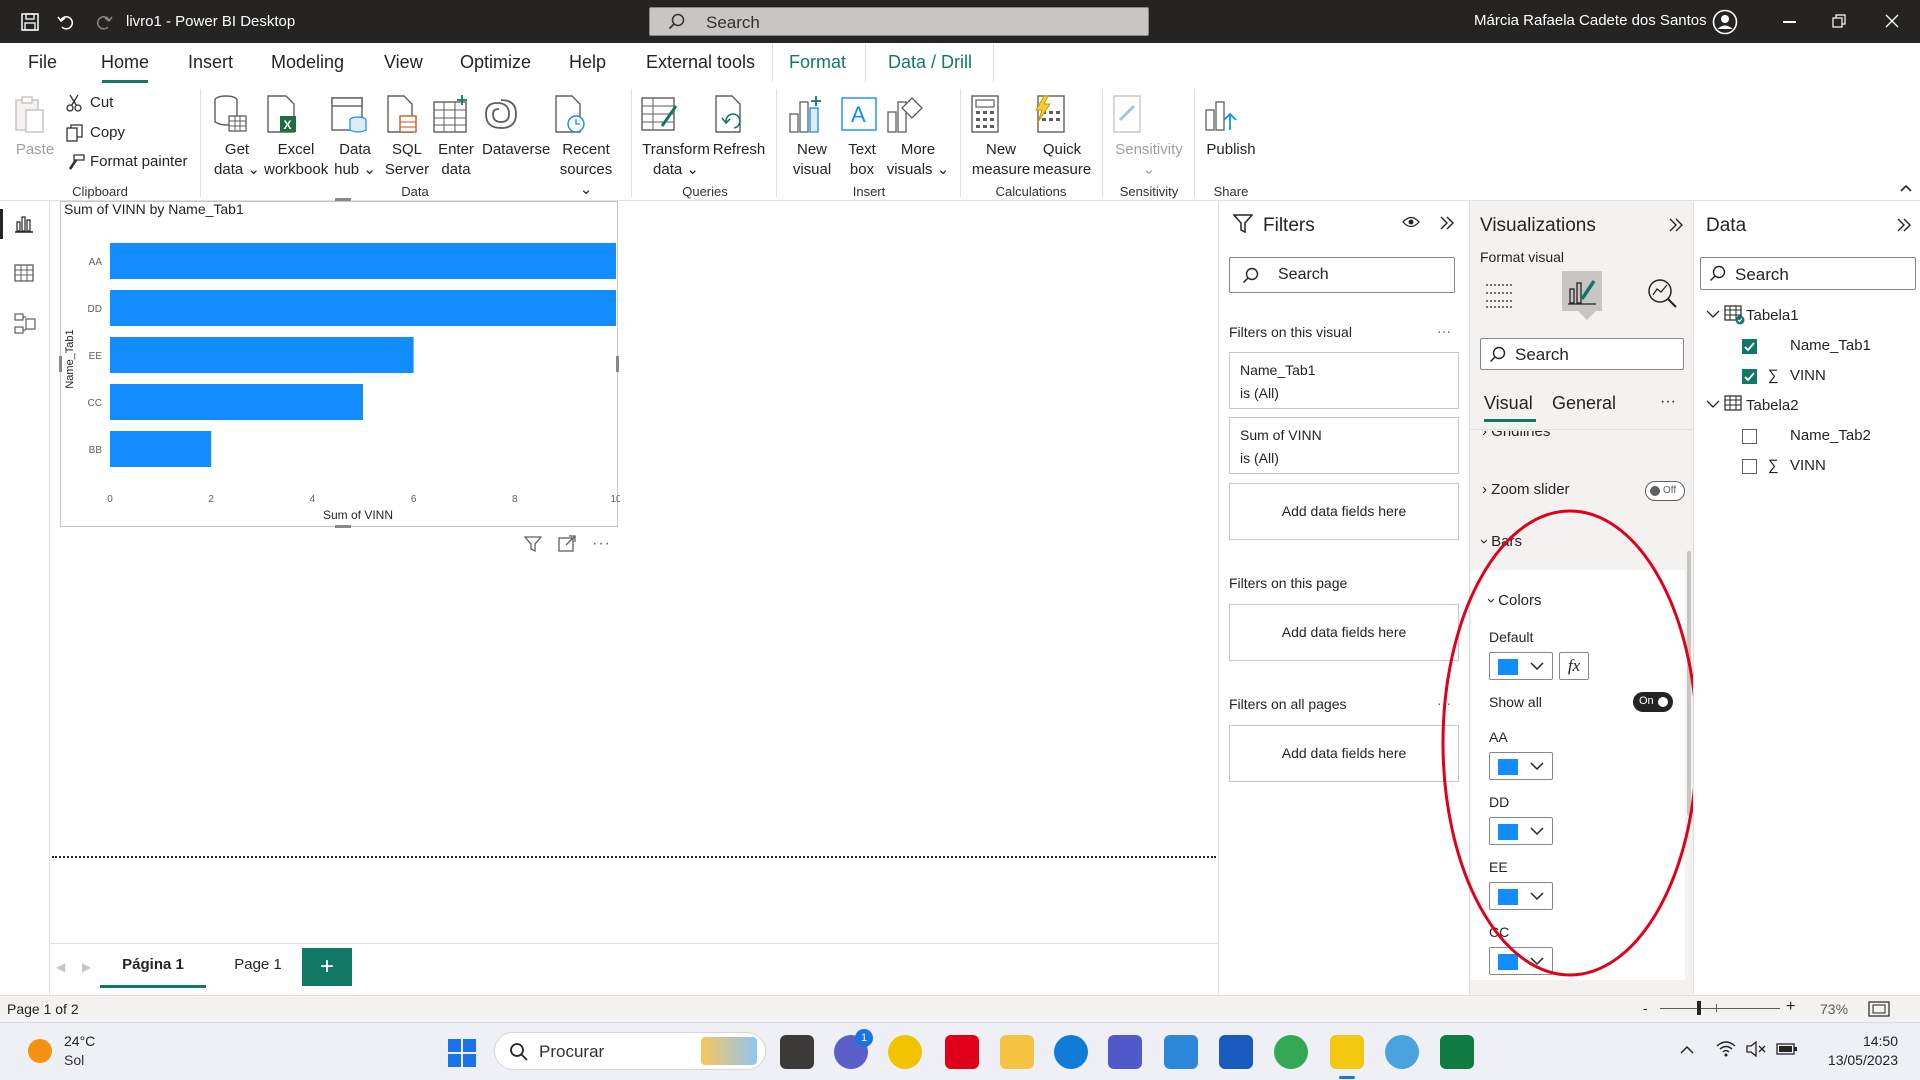 This screenshot has width=1920, height=1080. Describe the element at coordinates (1236, 1052) in the screenshot. I see `word-icon` at that location.